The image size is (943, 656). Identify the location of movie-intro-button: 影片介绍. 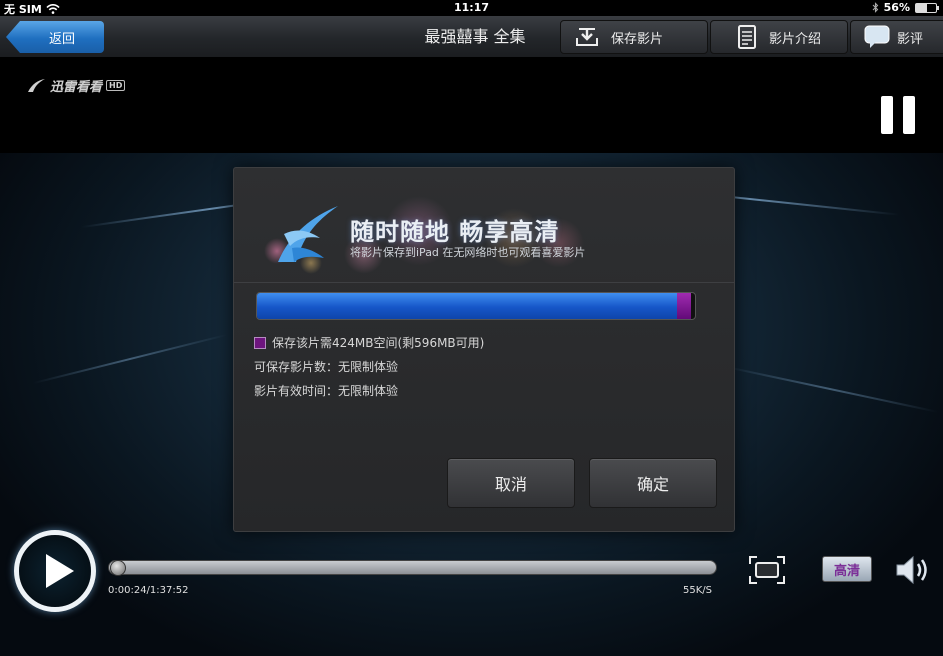
(779, 37).